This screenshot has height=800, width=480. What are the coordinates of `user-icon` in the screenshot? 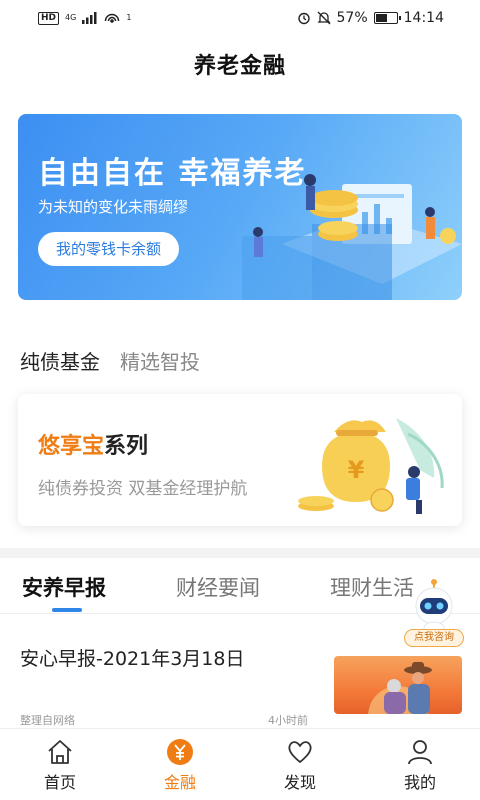 It's located at (420, 752).